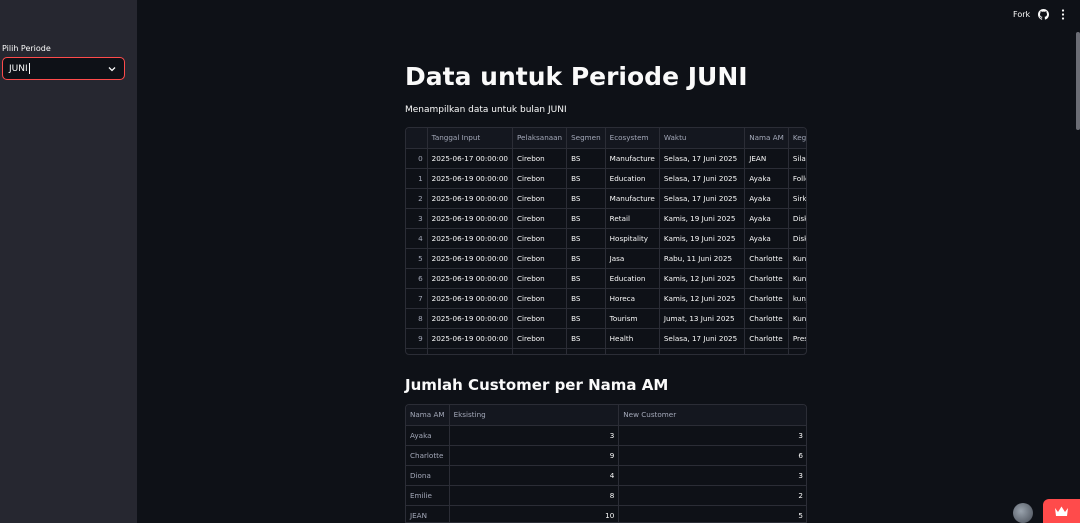  Describe the element at coordinates (586, 138) in the screenshot. I see `column-header: Segmen` at that location.